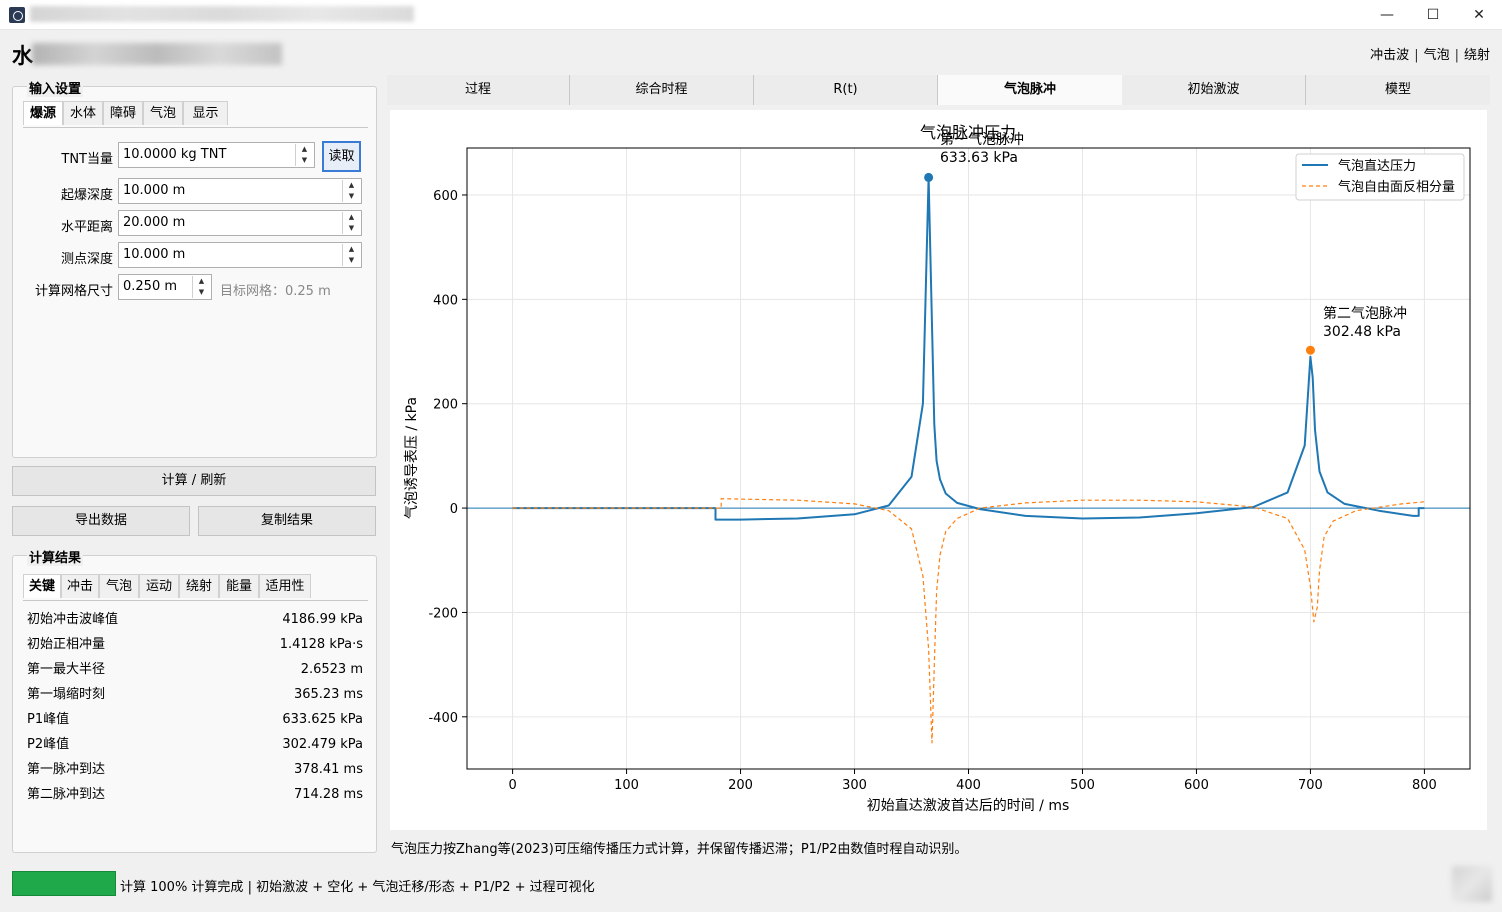 This screenshot has width=1502, height=912. Describe the element at coordinates (445, 300) in the screenshot. I see `y-tick-label: 400` at that location.